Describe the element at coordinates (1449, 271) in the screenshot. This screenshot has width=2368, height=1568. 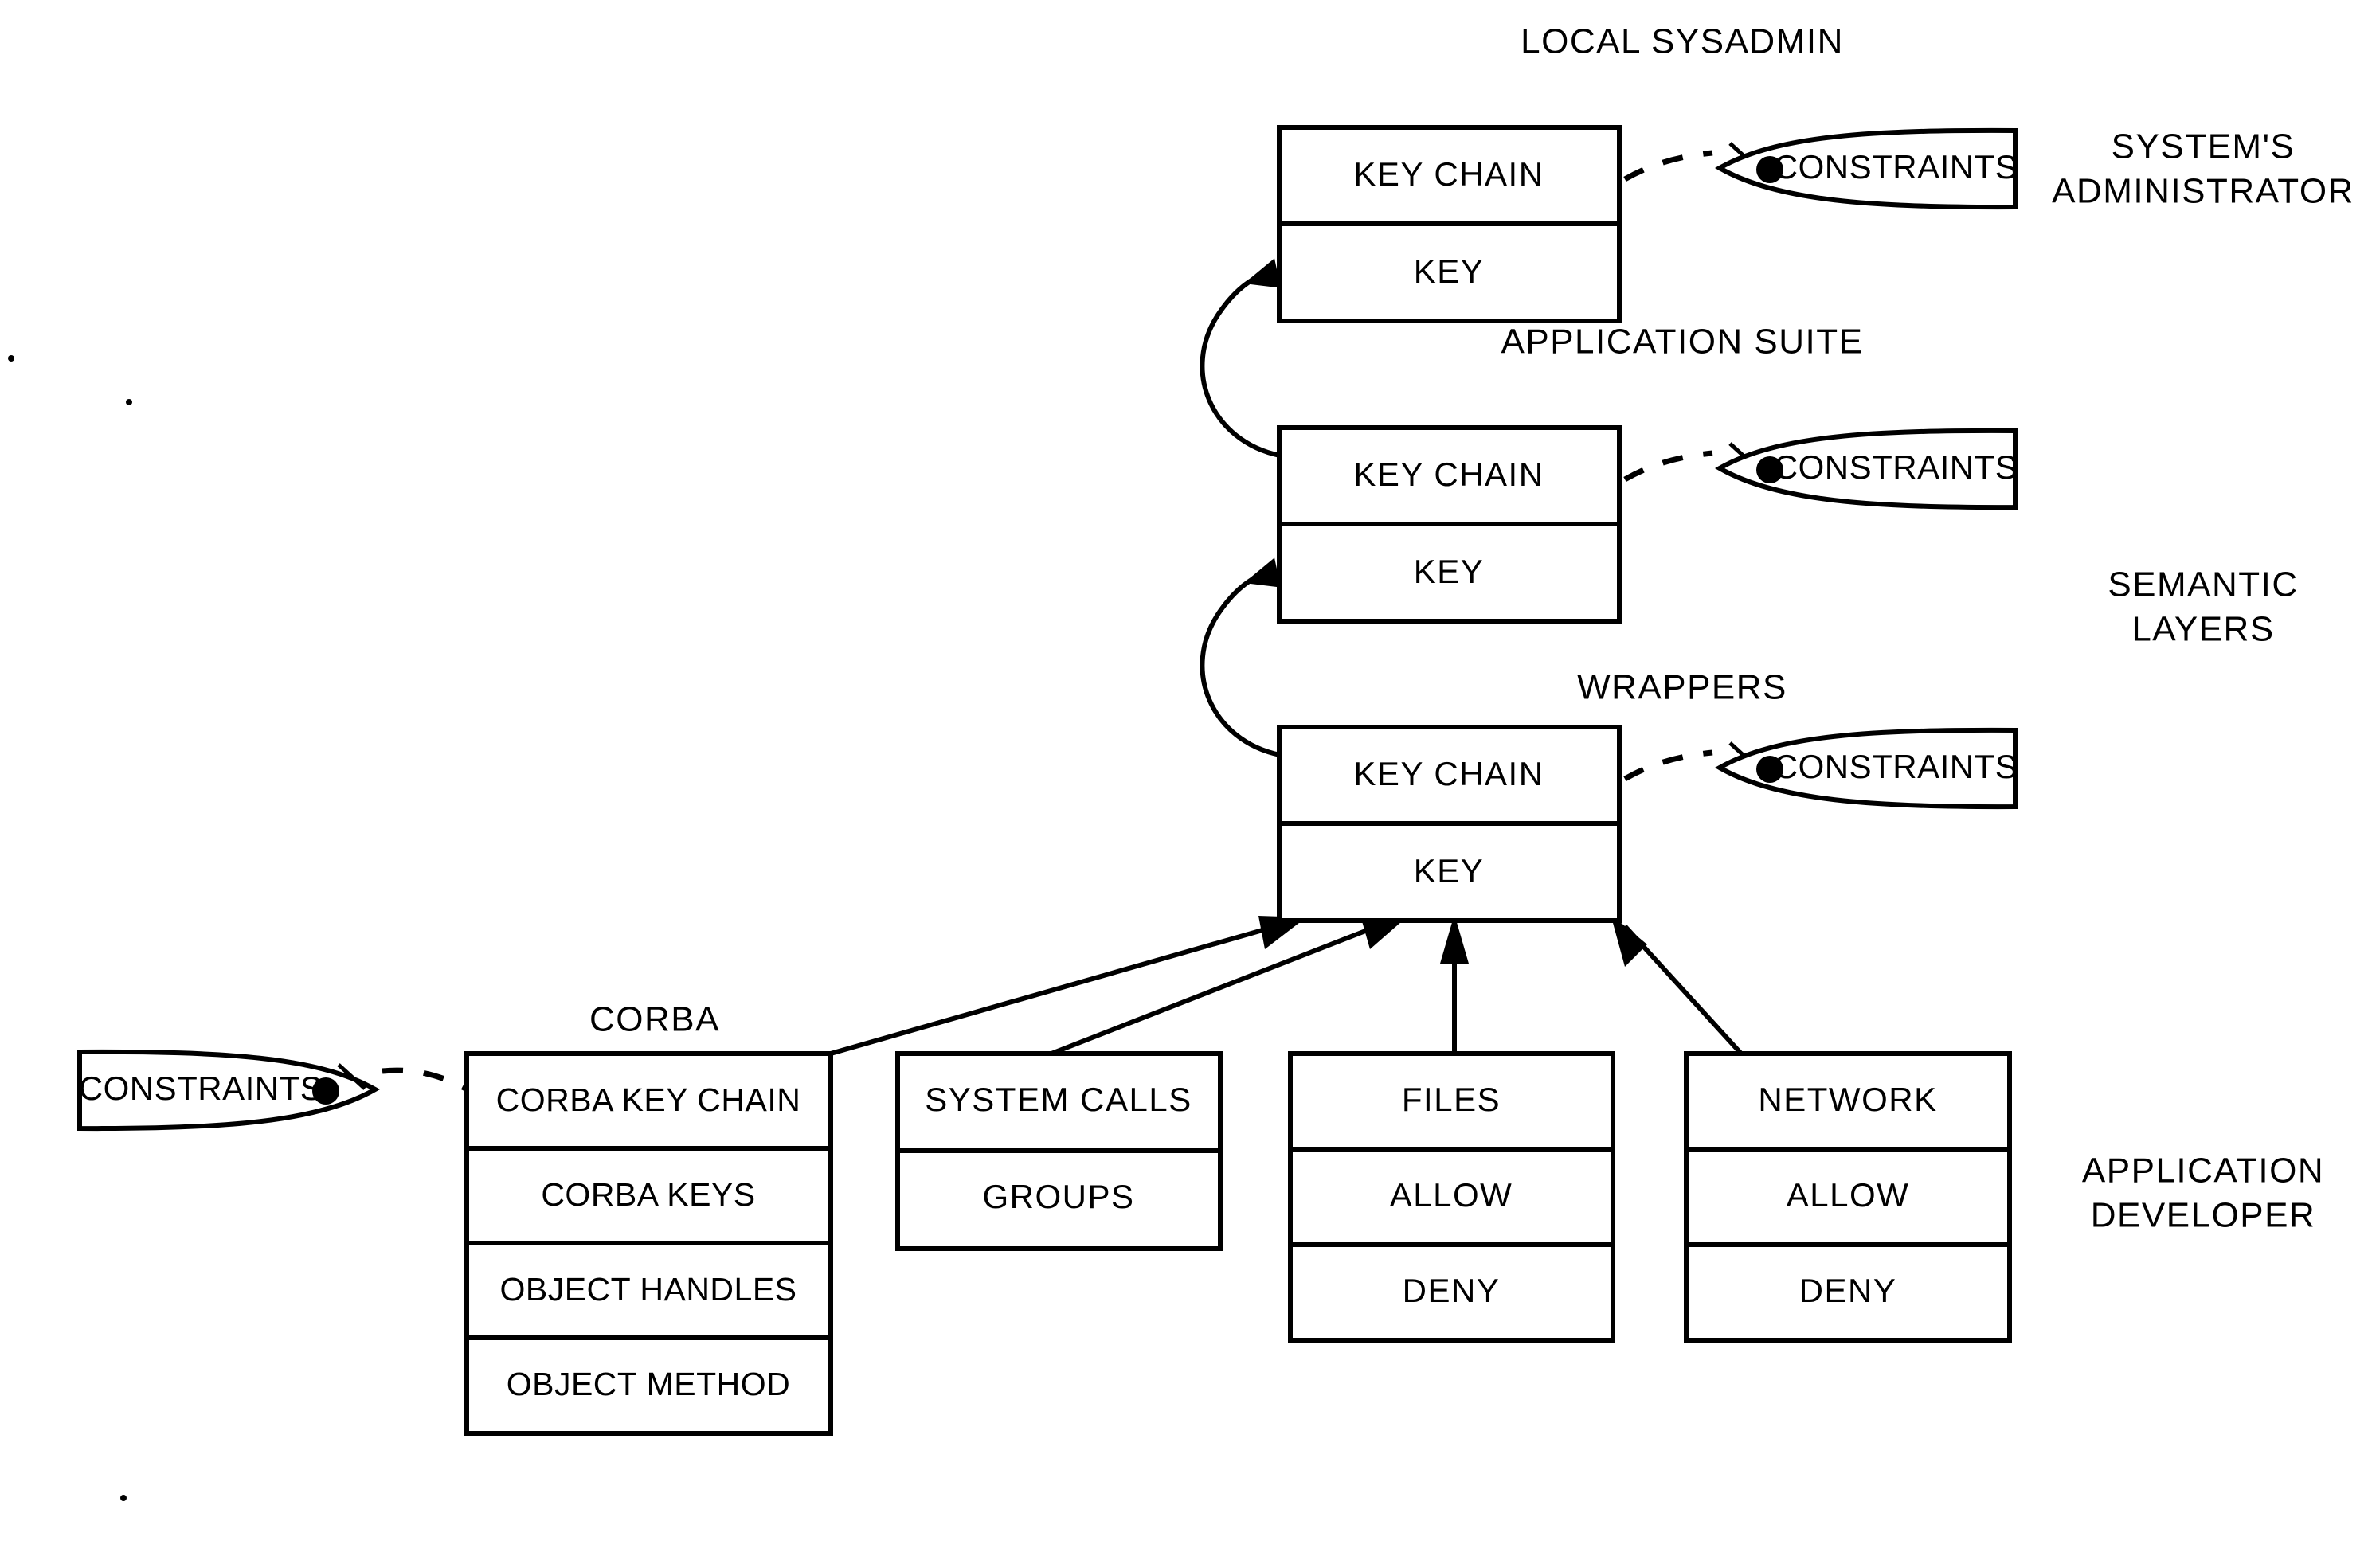
I see `cell-key-local-sysadmin: KEY` at that location.